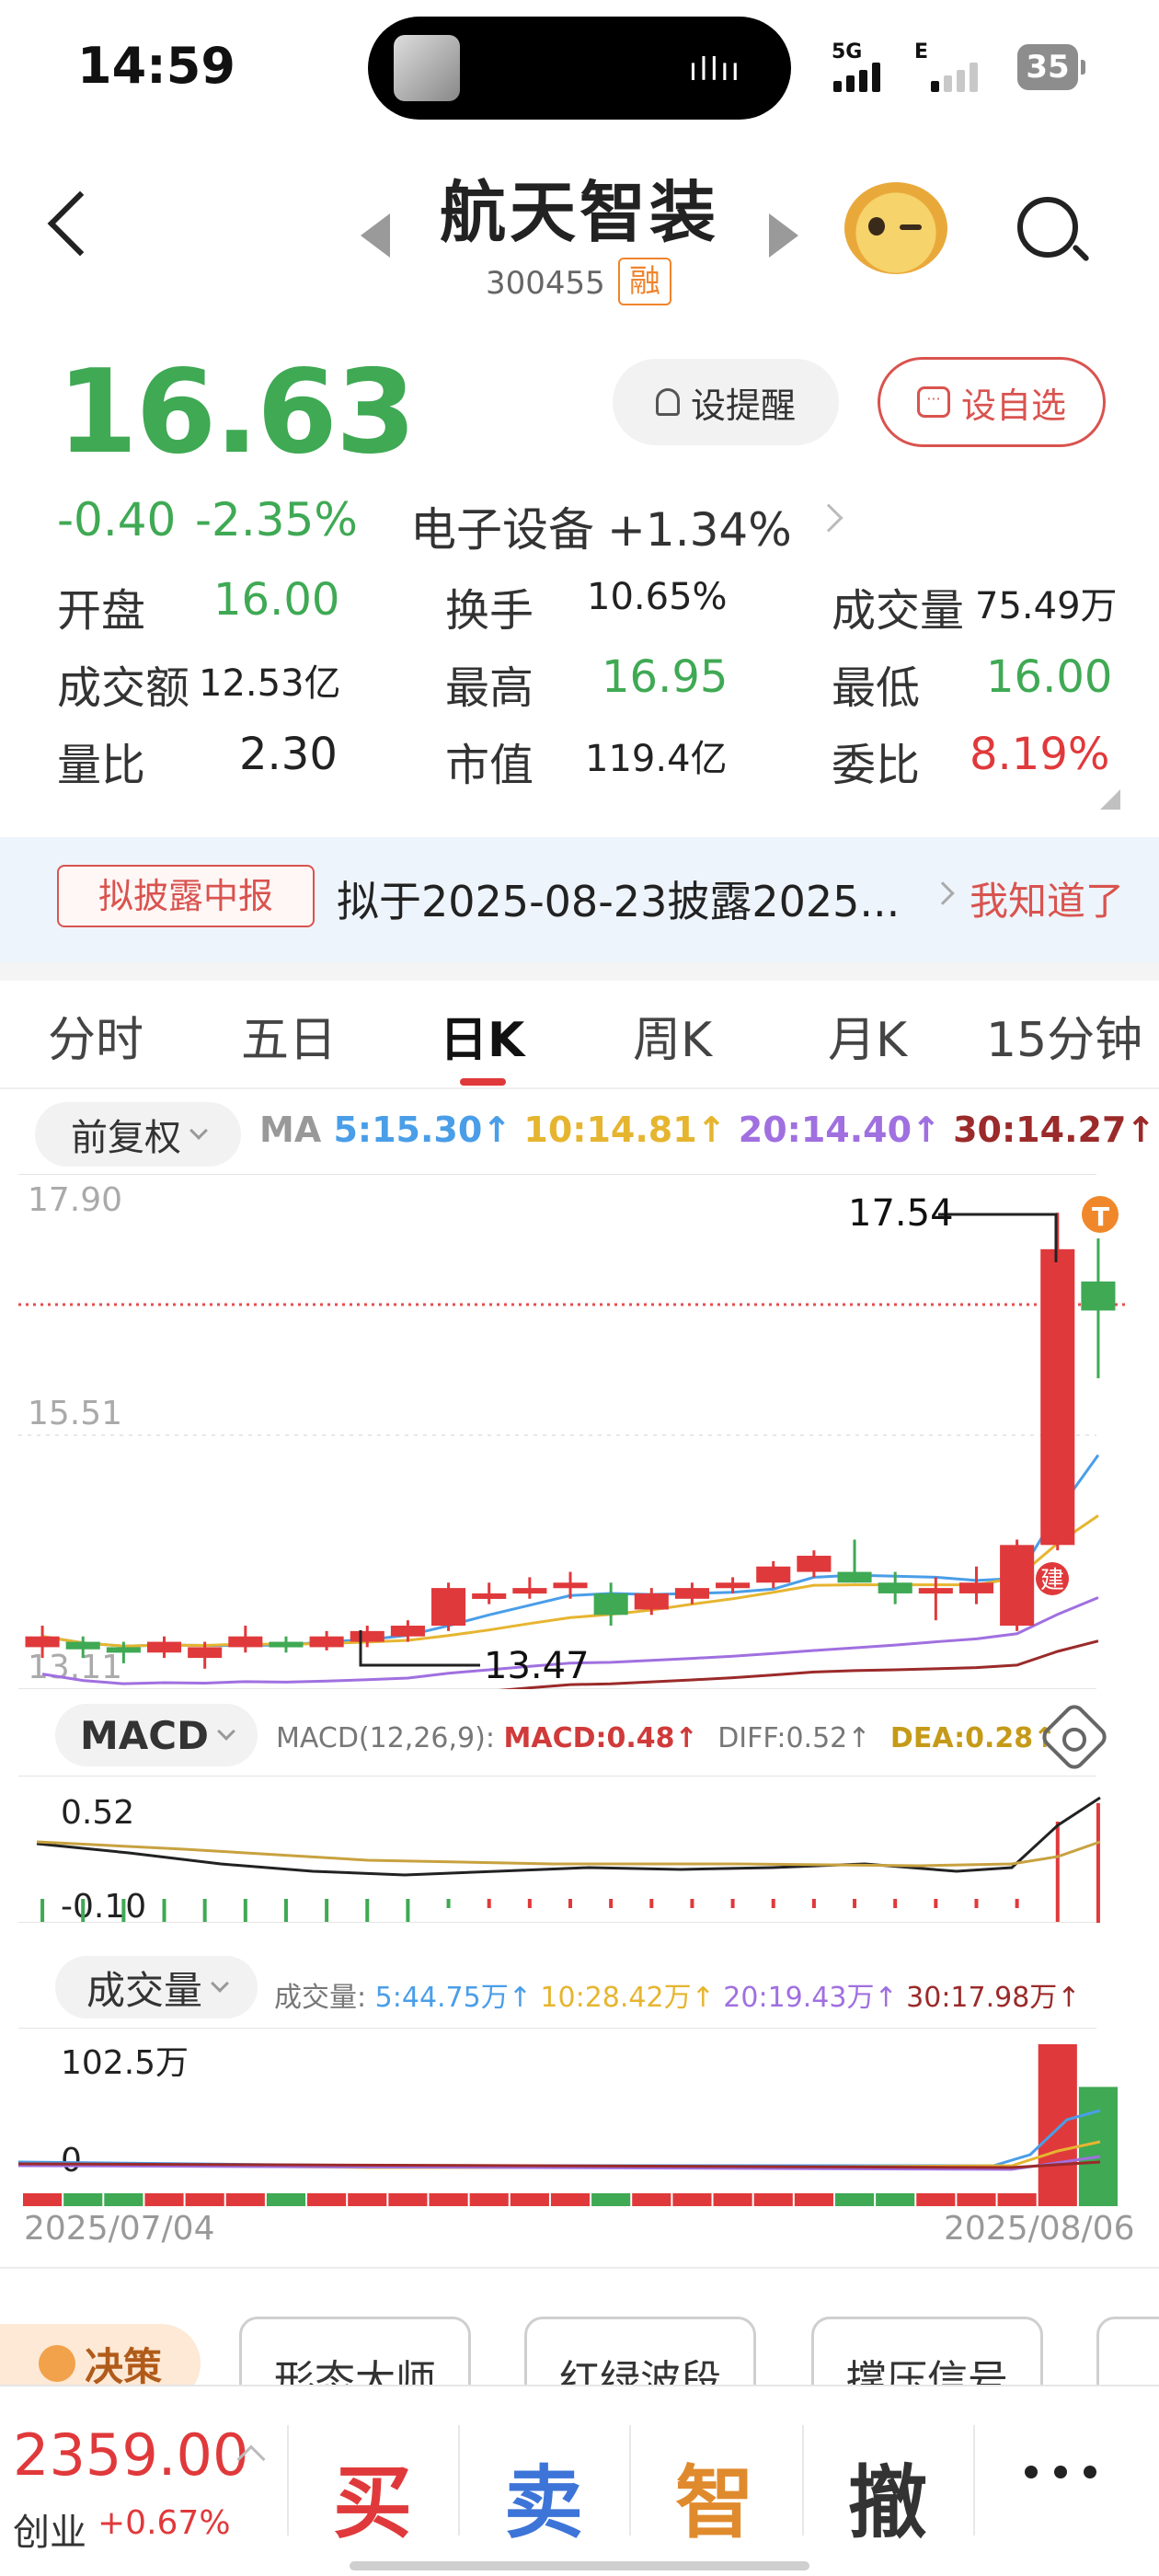  Describe the element at coordinates (130, 2455) in the screenshot. I see `index-value: 2359.00` at that location.